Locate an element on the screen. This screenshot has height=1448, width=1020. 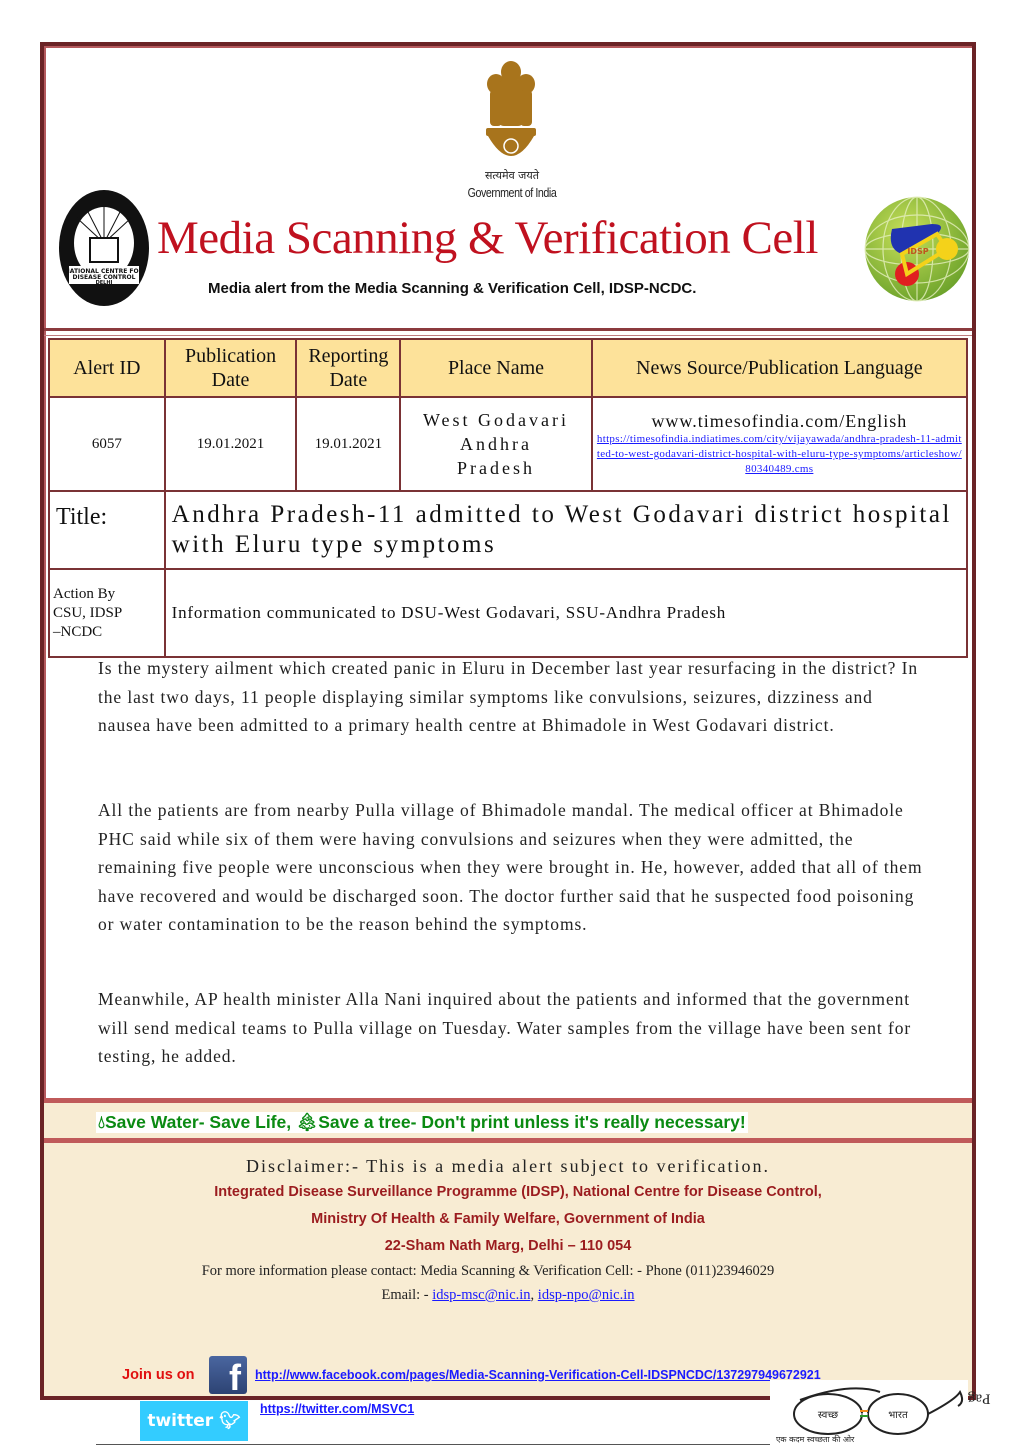
swachh-text: स्वच्छ is located at coordinates (828, 1415).